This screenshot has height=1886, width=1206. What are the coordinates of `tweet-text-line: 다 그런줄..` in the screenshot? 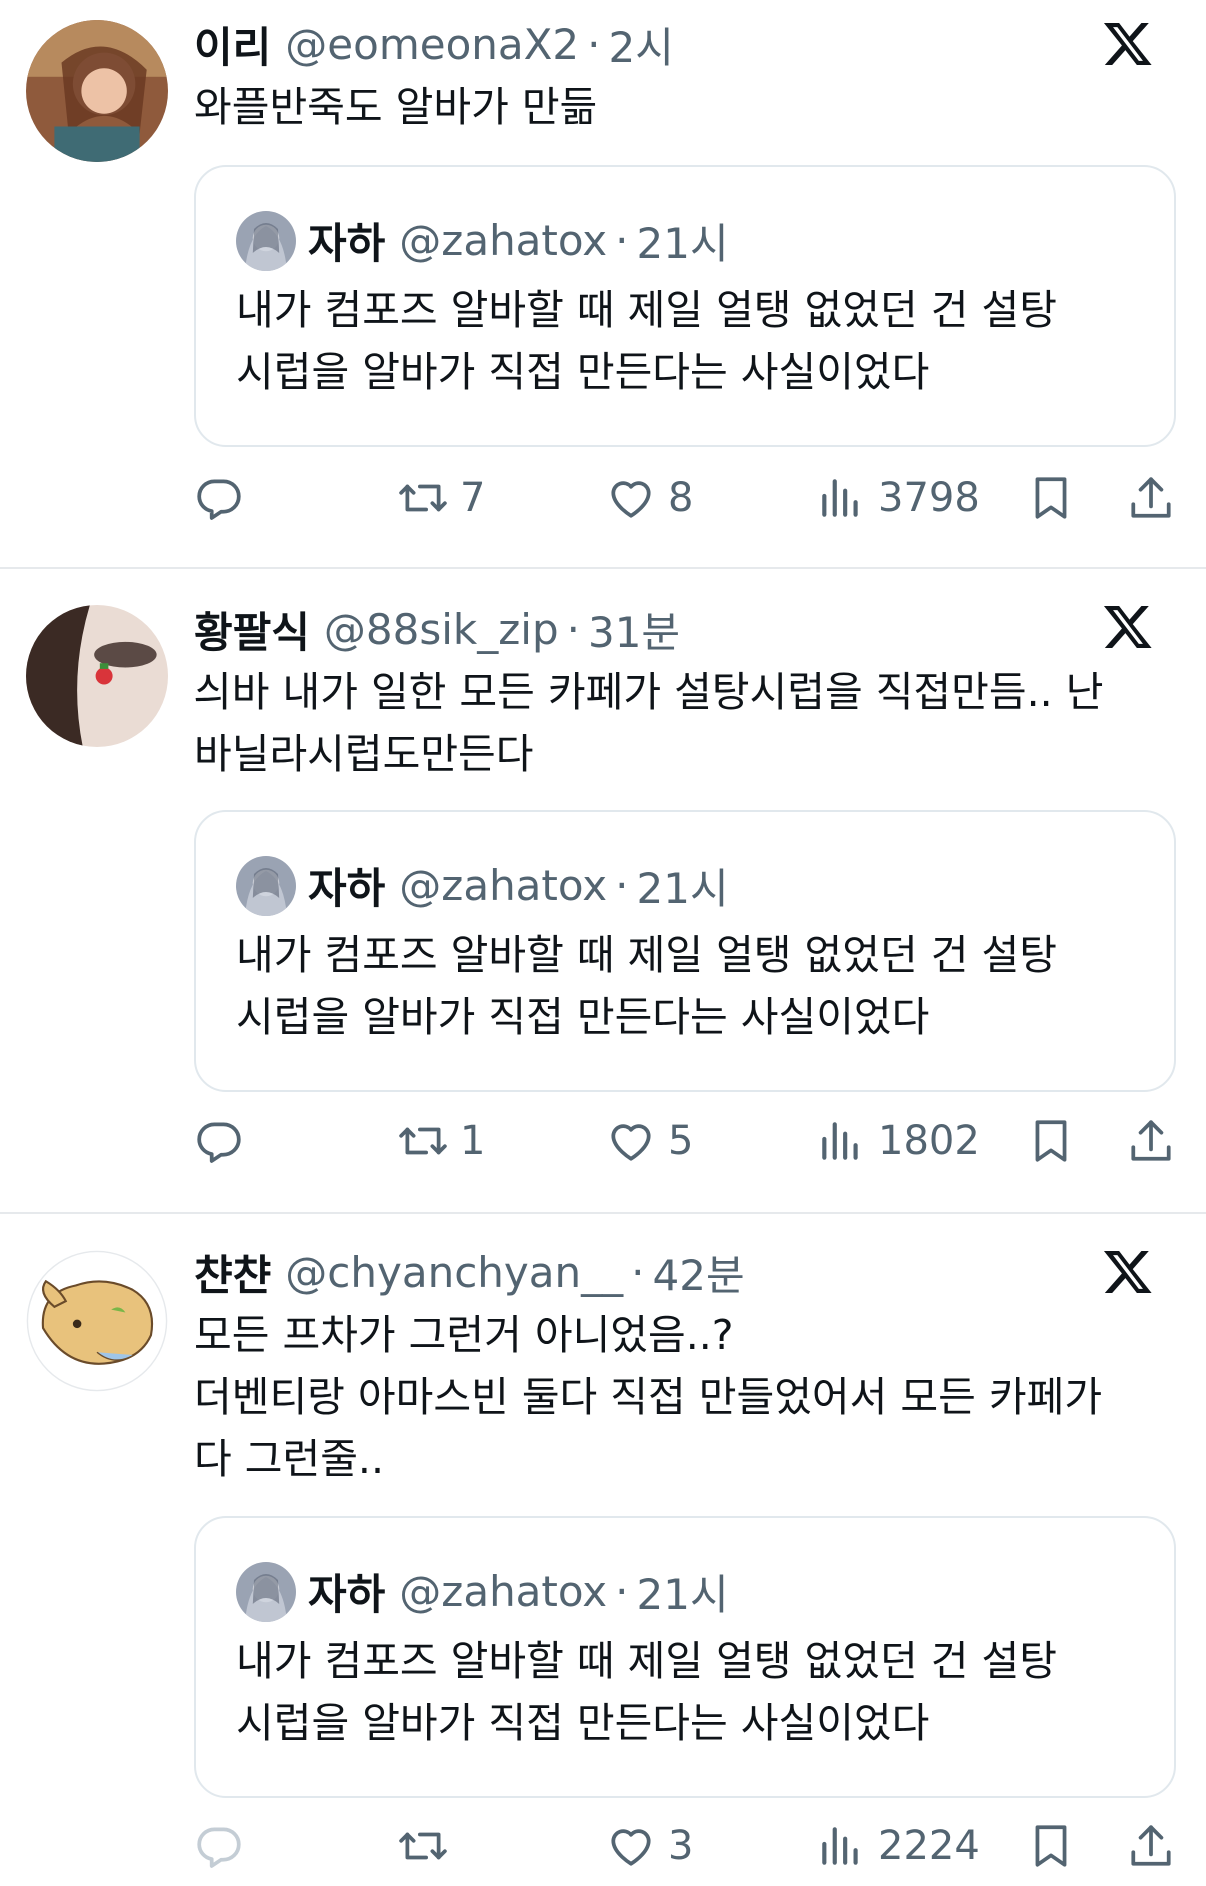 It's located at (289, 1459).